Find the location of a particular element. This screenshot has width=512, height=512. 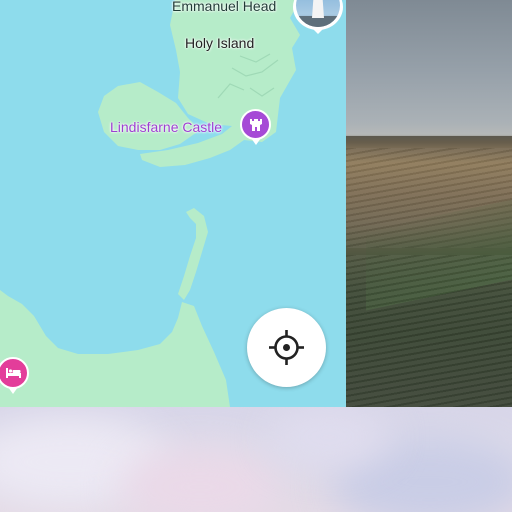

label-emmanuel-head: Emmanuel Head is located at coordinates (224, 7).